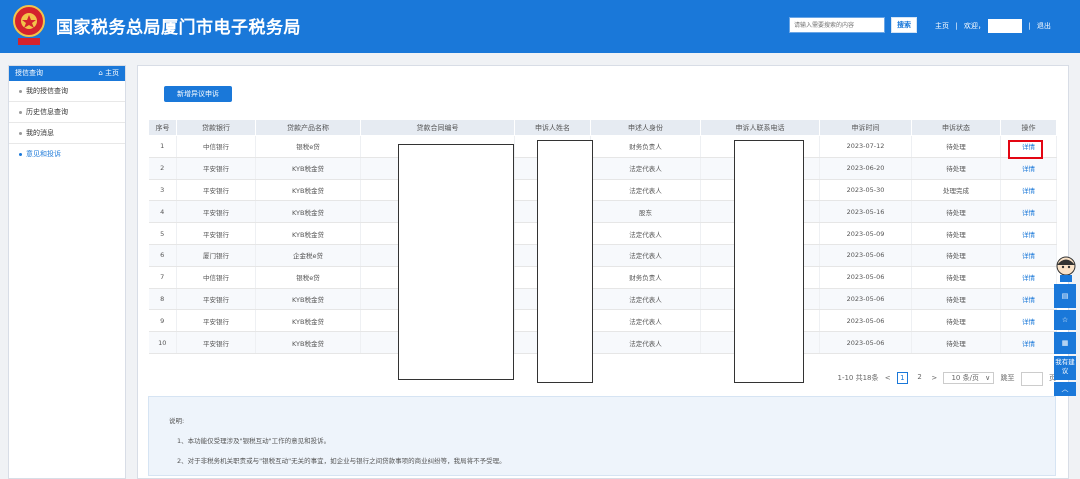 The width and height of the screenshot is (1080, 479). What do you see at coordinates (919, 378) in the screenshot?
I see `page-2-button: 2` at bounding box center [919, 378].